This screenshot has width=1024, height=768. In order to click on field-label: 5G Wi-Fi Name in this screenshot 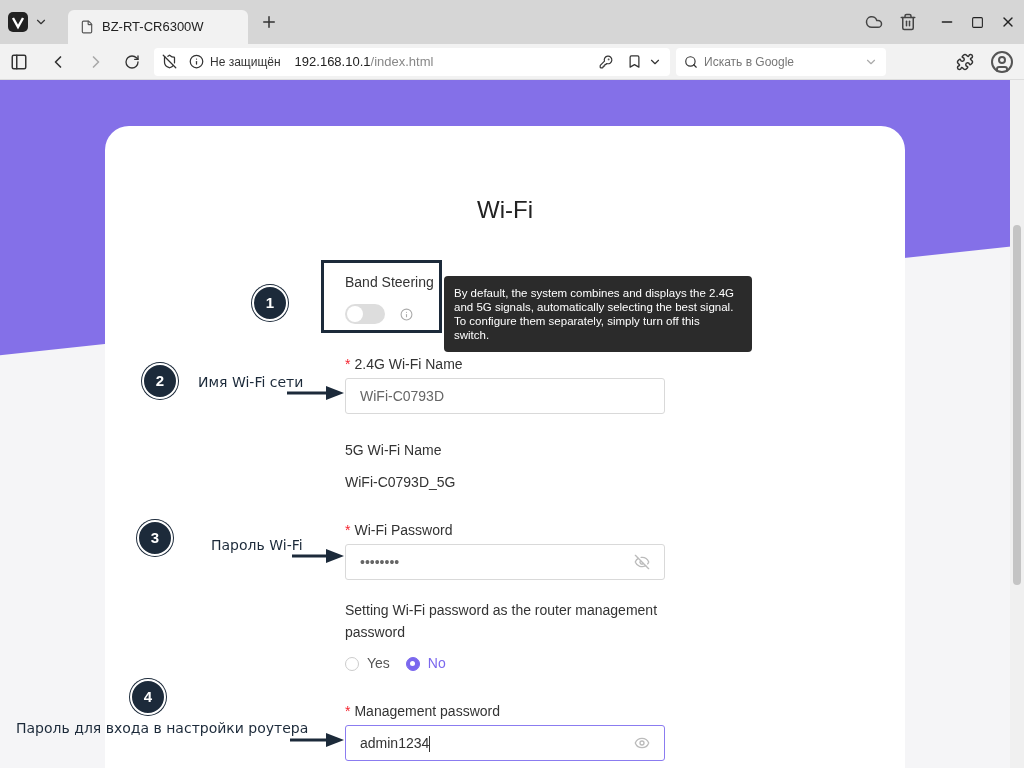, I will do `click(393, 450)`.